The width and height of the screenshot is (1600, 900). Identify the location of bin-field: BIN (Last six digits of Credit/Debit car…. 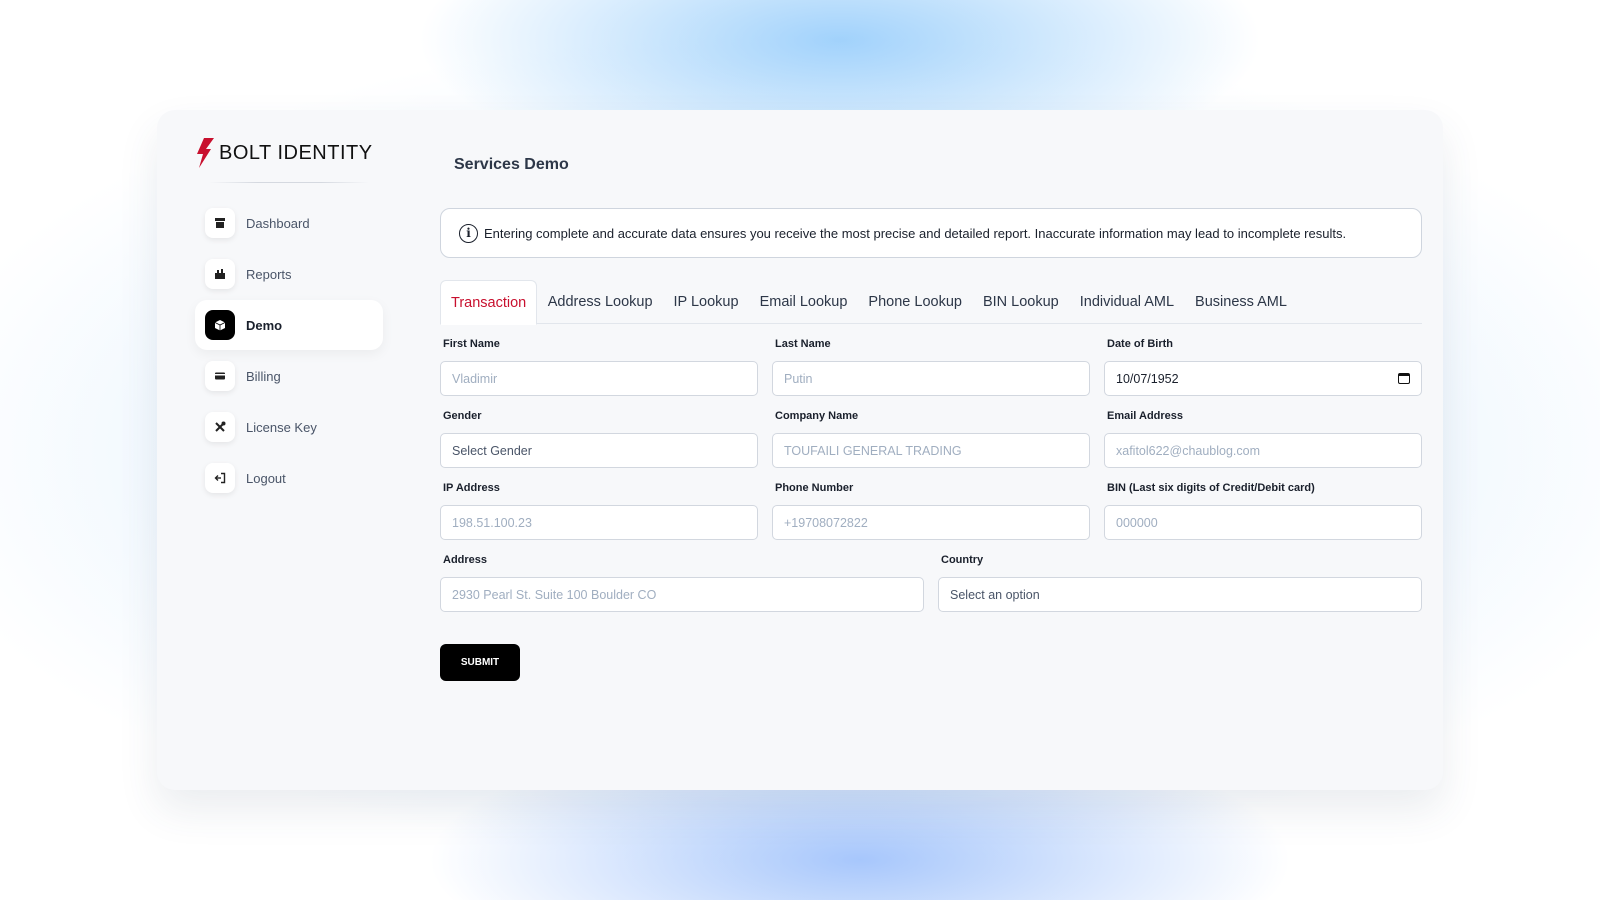
(1263, 511).